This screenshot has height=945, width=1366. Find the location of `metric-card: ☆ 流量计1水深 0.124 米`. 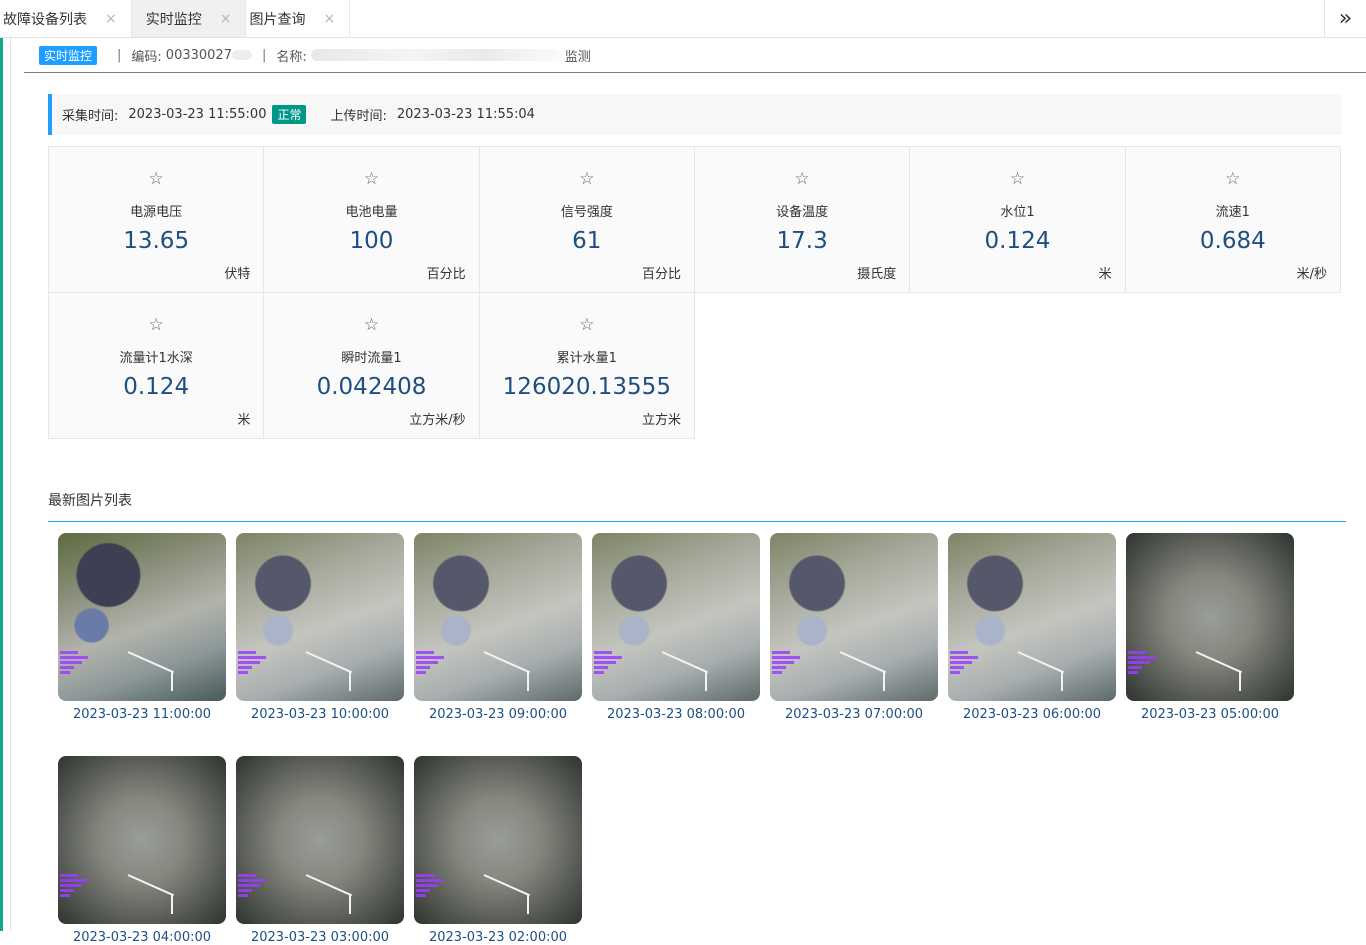

metric-card: ☆ 流量计1水深 0.124 米 is located at coordinates (156, 365).